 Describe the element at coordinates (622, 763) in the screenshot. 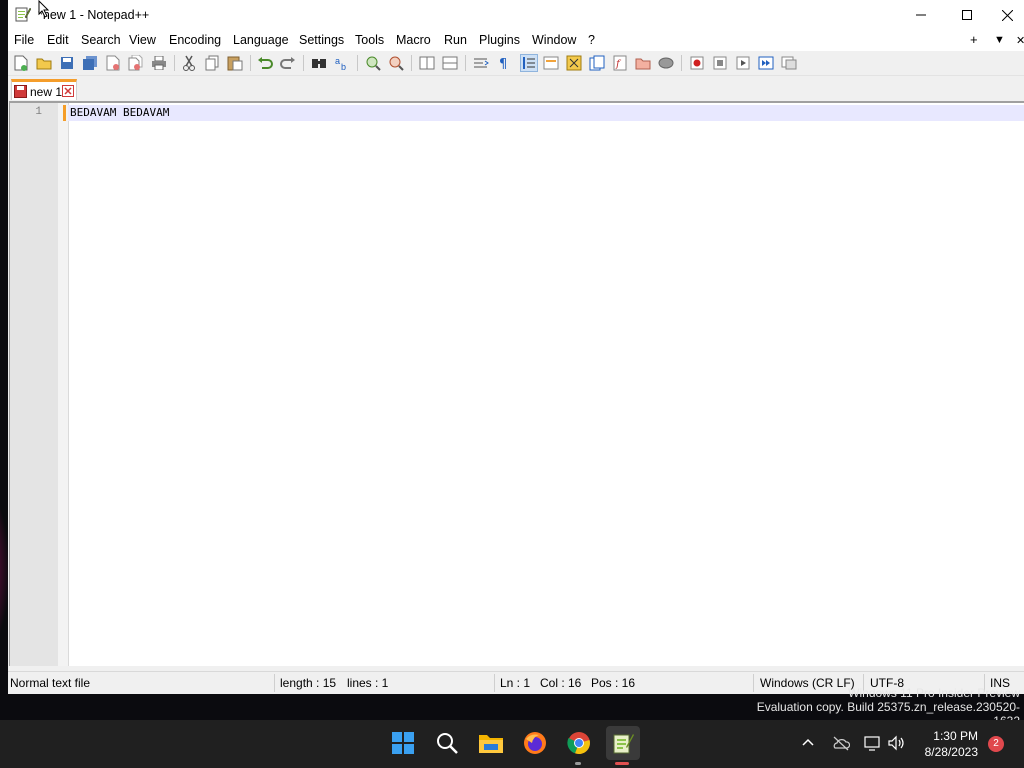

I see `notepad-running-indicator` at that location.